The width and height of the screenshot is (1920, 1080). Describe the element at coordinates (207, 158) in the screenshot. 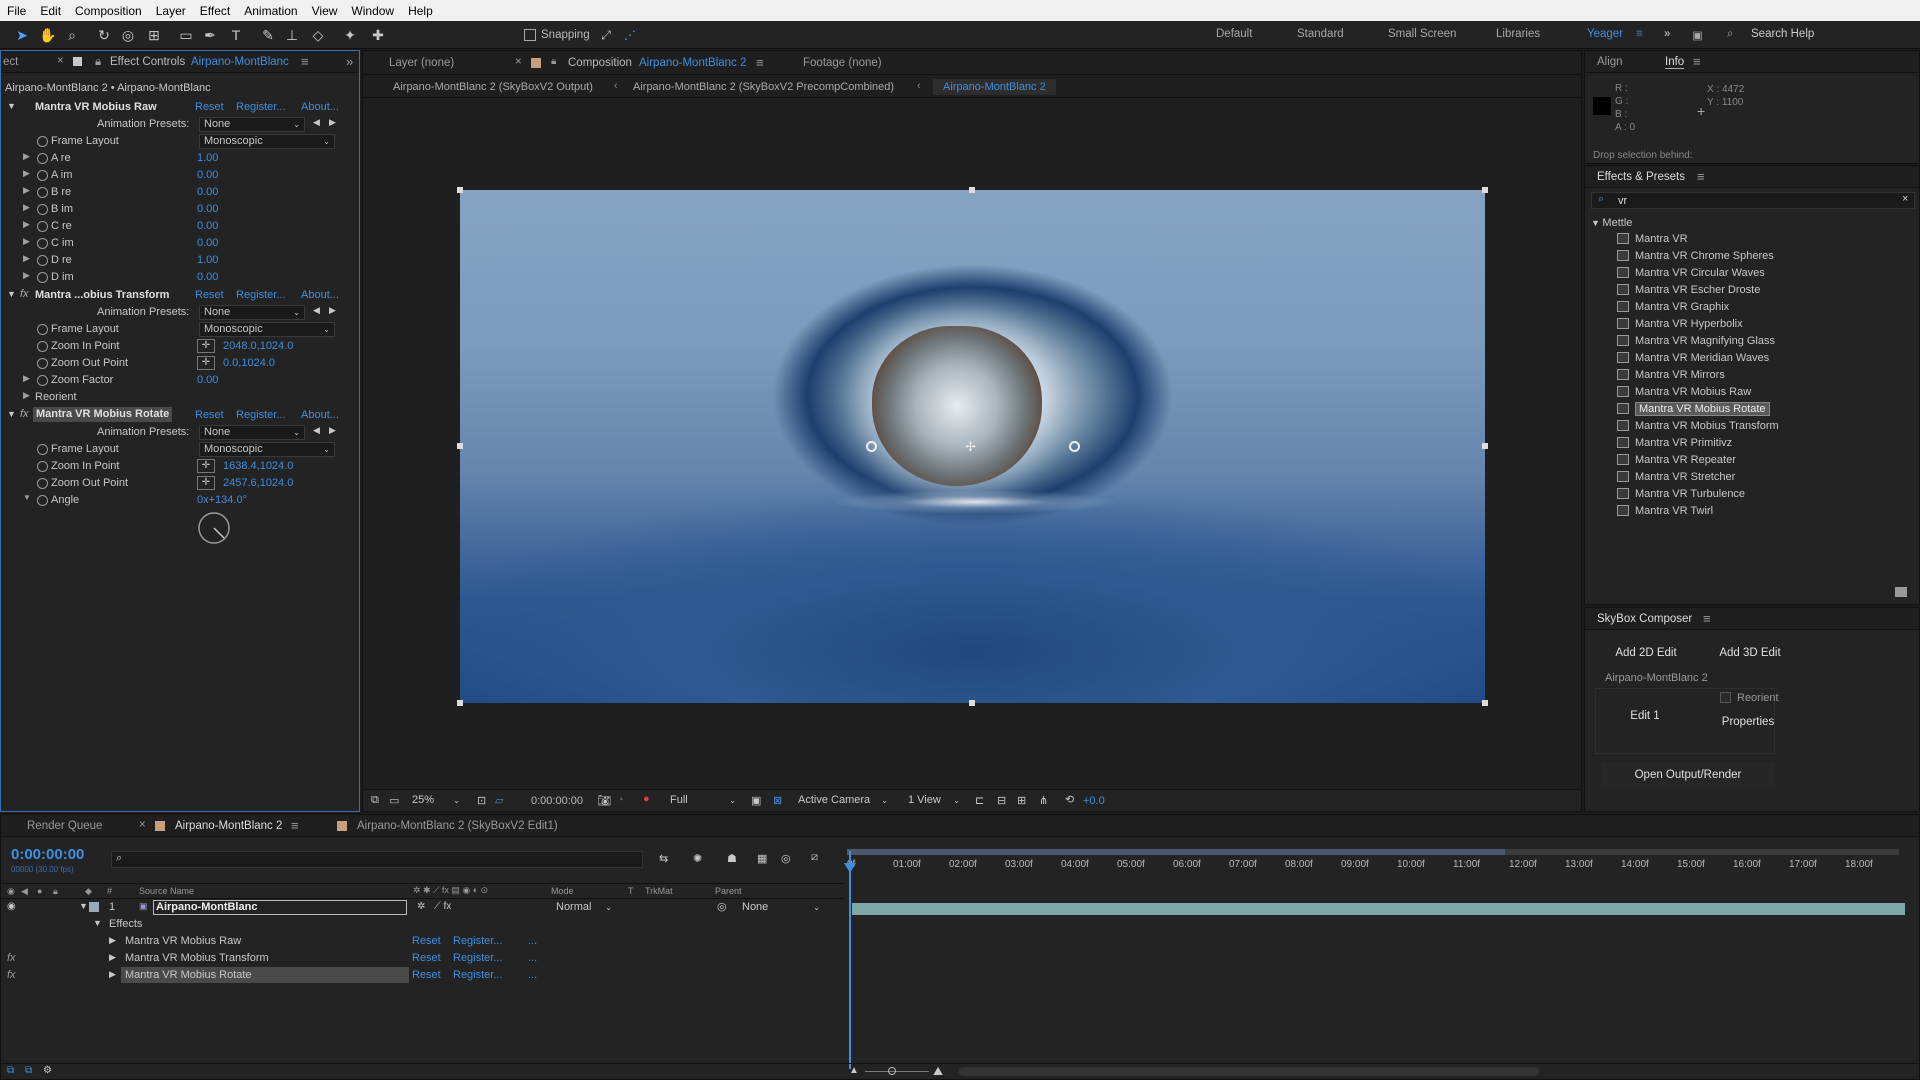

I see `param-value: 1.00` at that location.